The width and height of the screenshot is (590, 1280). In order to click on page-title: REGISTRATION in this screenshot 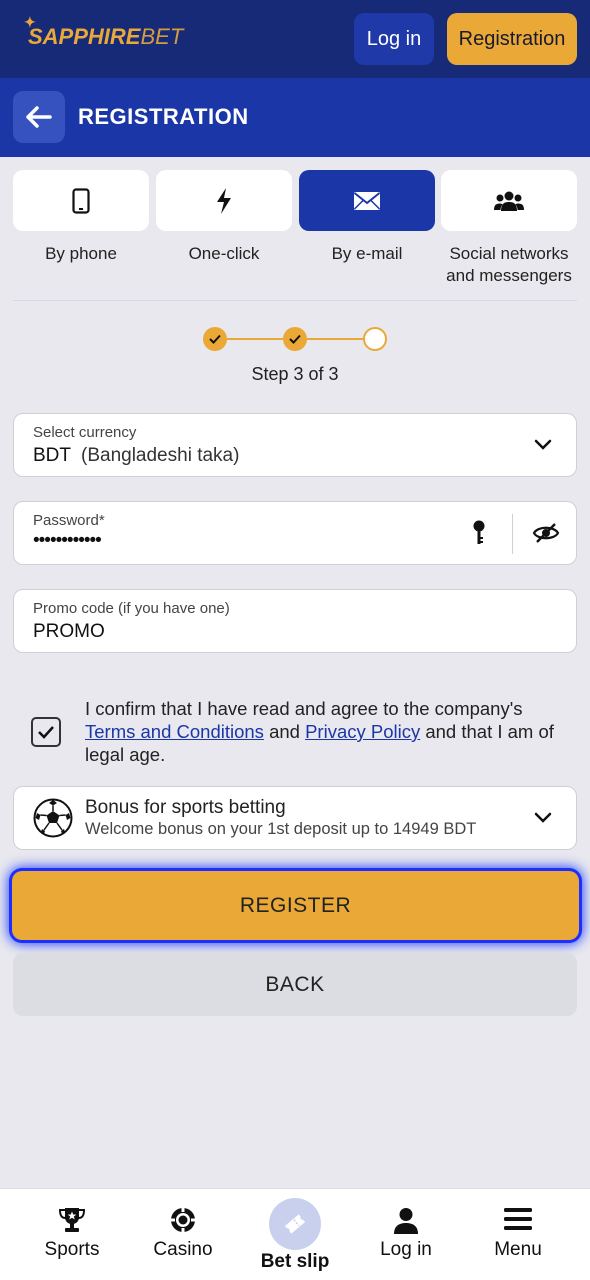, I will do `click(163, 116)`.